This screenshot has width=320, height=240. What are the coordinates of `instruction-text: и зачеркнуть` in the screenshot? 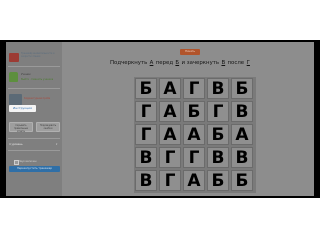 It's located at (200, 63).